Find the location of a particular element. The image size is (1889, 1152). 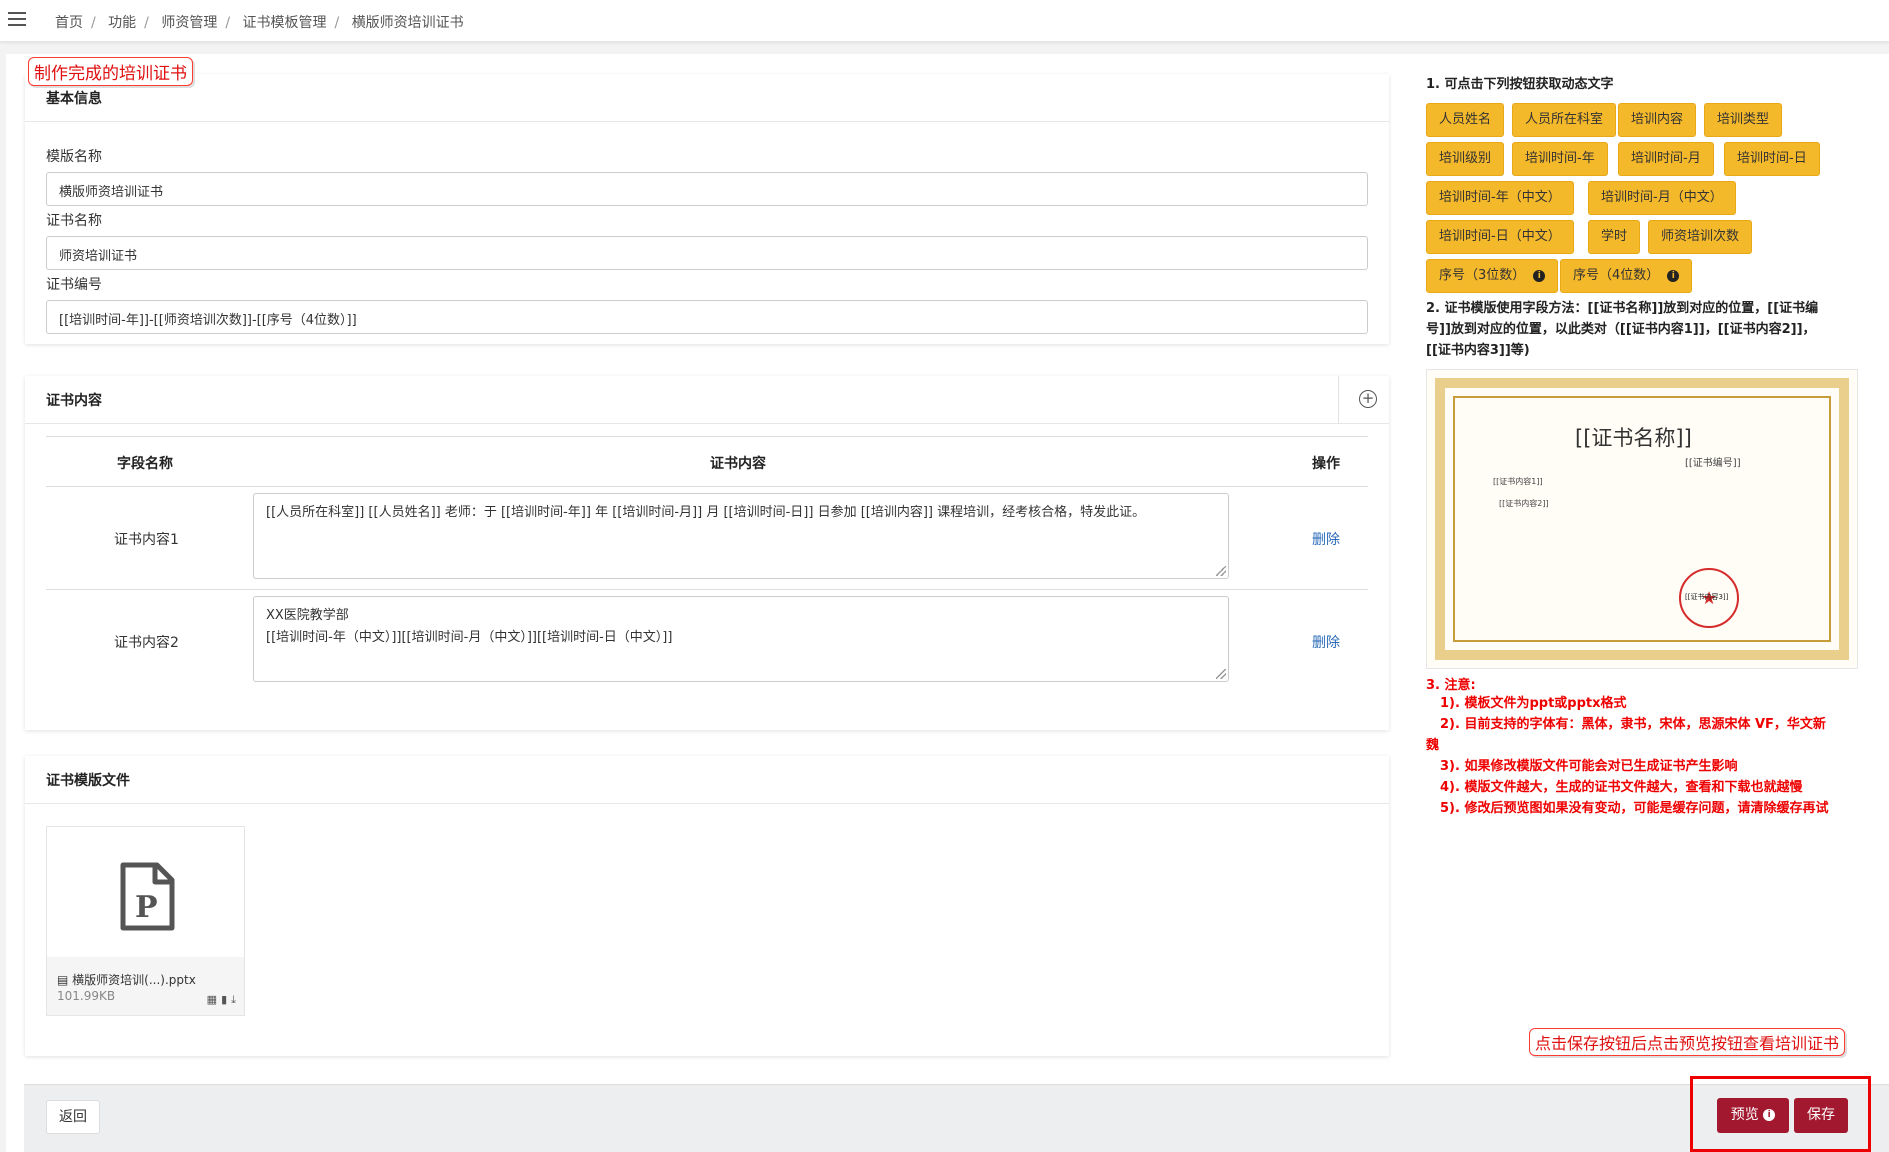

note-2-cont: 魏 is located at coordinates (1433, 745).